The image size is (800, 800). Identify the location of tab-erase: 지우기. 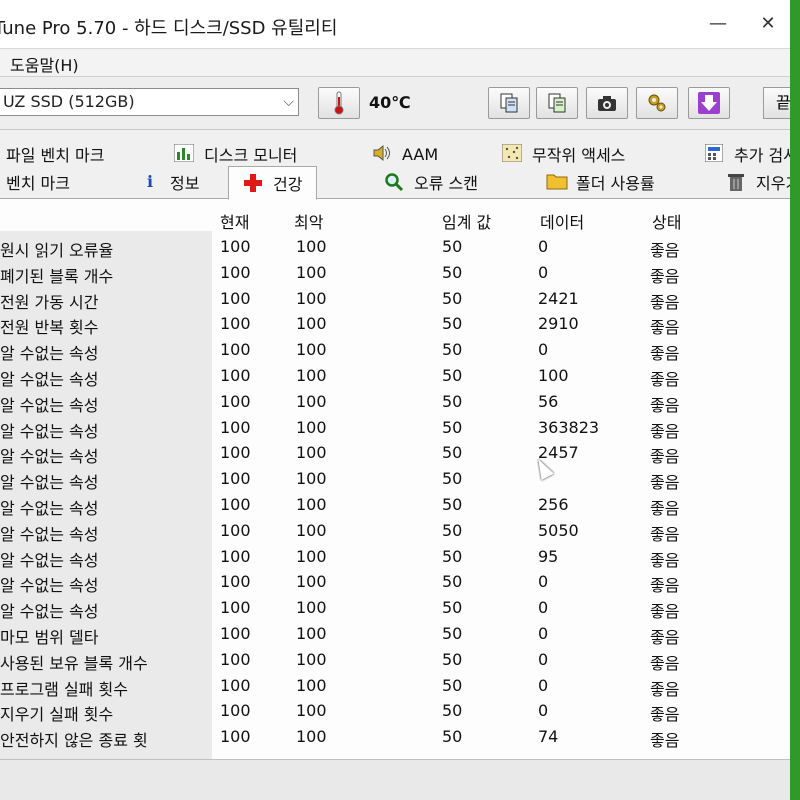
(758, 182).